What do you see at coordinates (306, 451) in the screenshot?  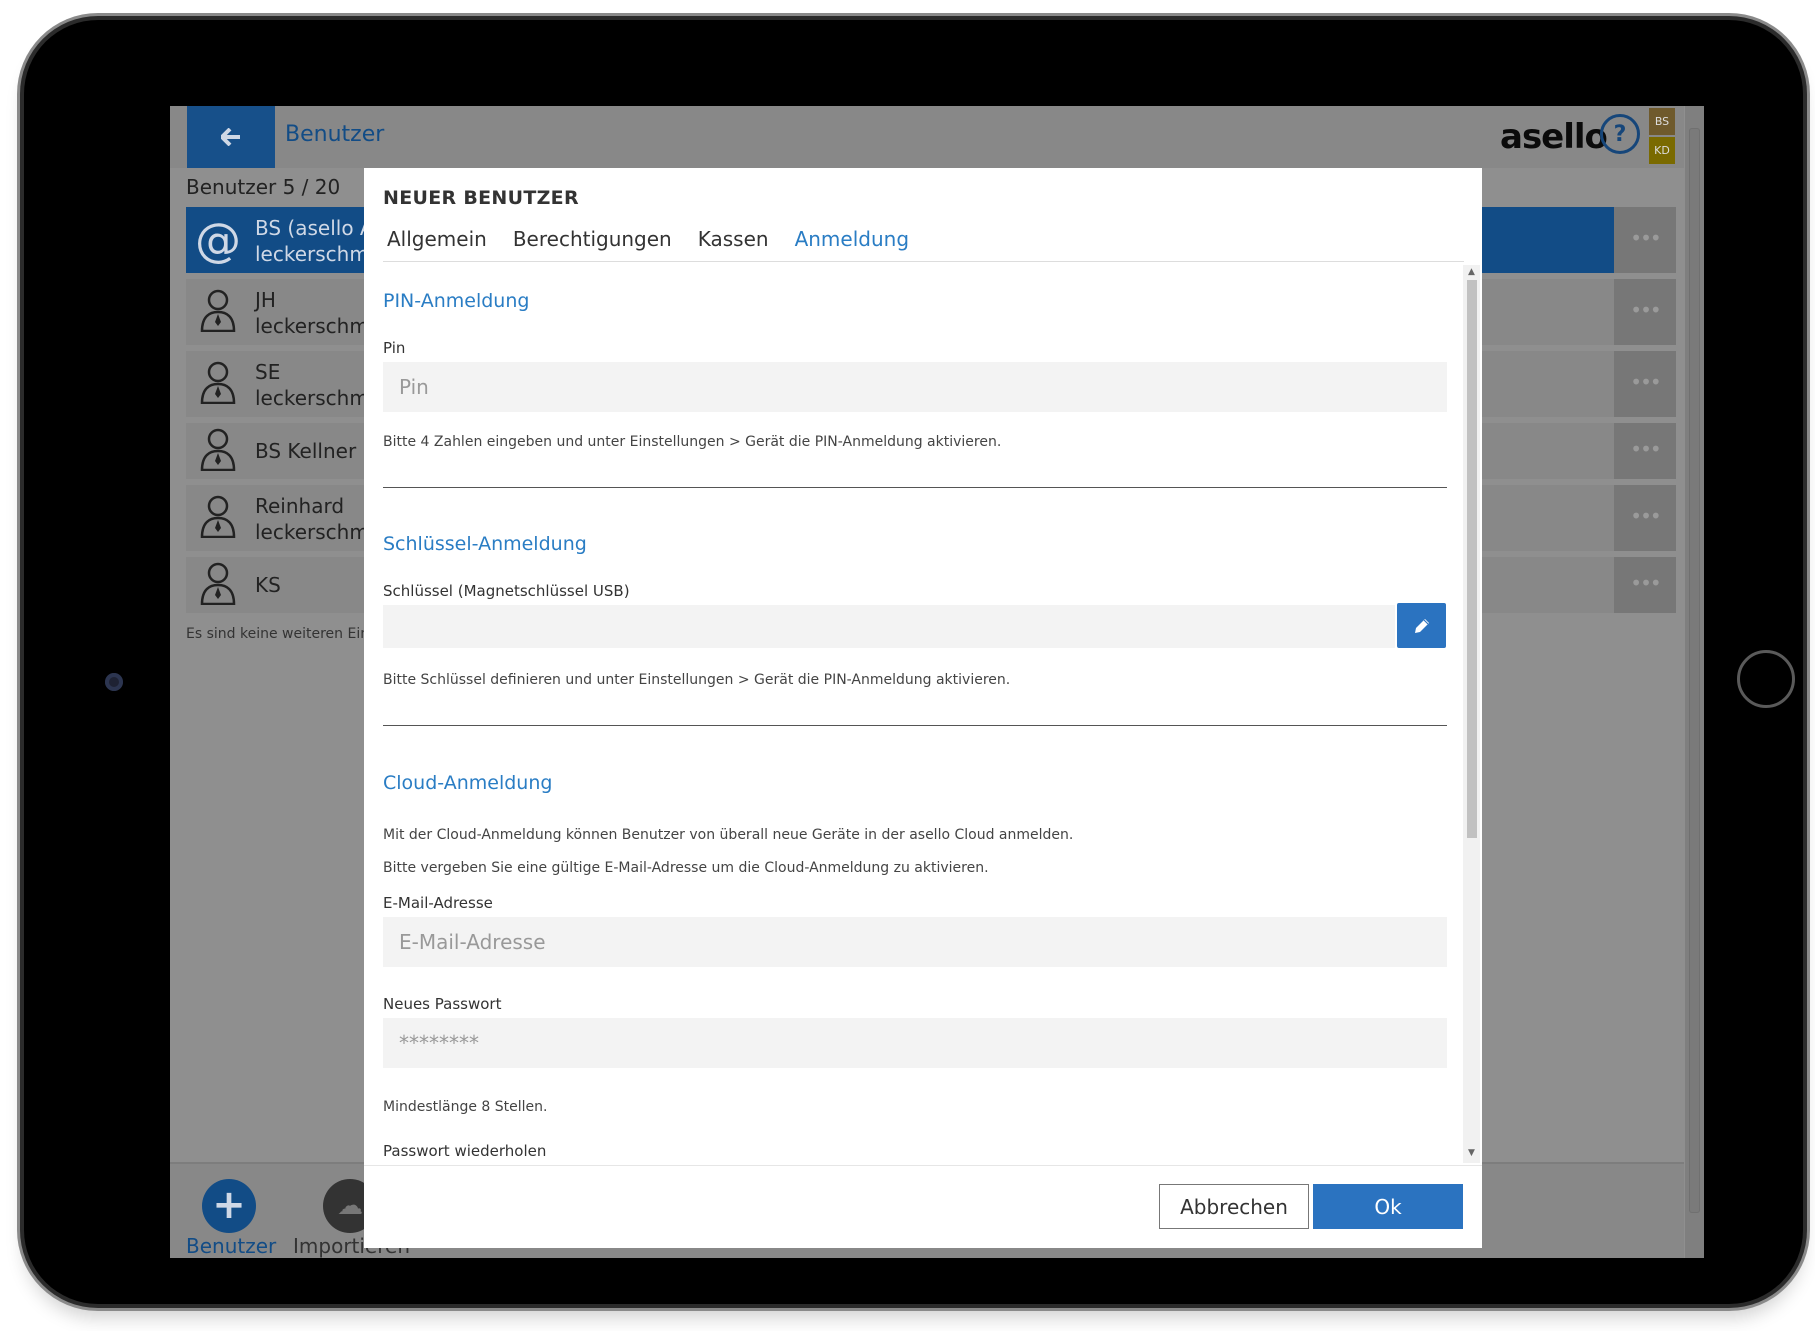 I see `user-name: BS Kellner` at bounding box center [306, 451].